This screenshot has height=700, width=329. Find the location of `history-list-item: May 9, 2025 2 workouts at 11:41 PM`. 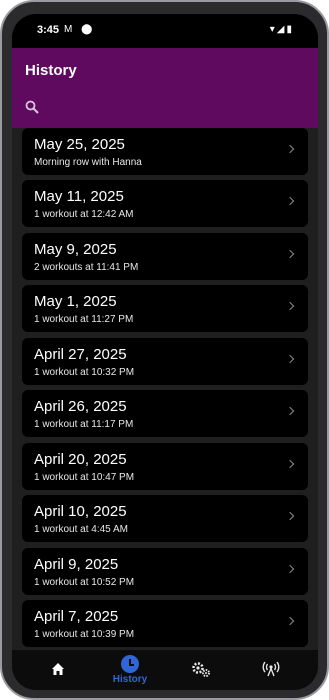

history-list-item: May 9, 2025 2 workouts at 11:41 PM is located at coordinates (165, 256).